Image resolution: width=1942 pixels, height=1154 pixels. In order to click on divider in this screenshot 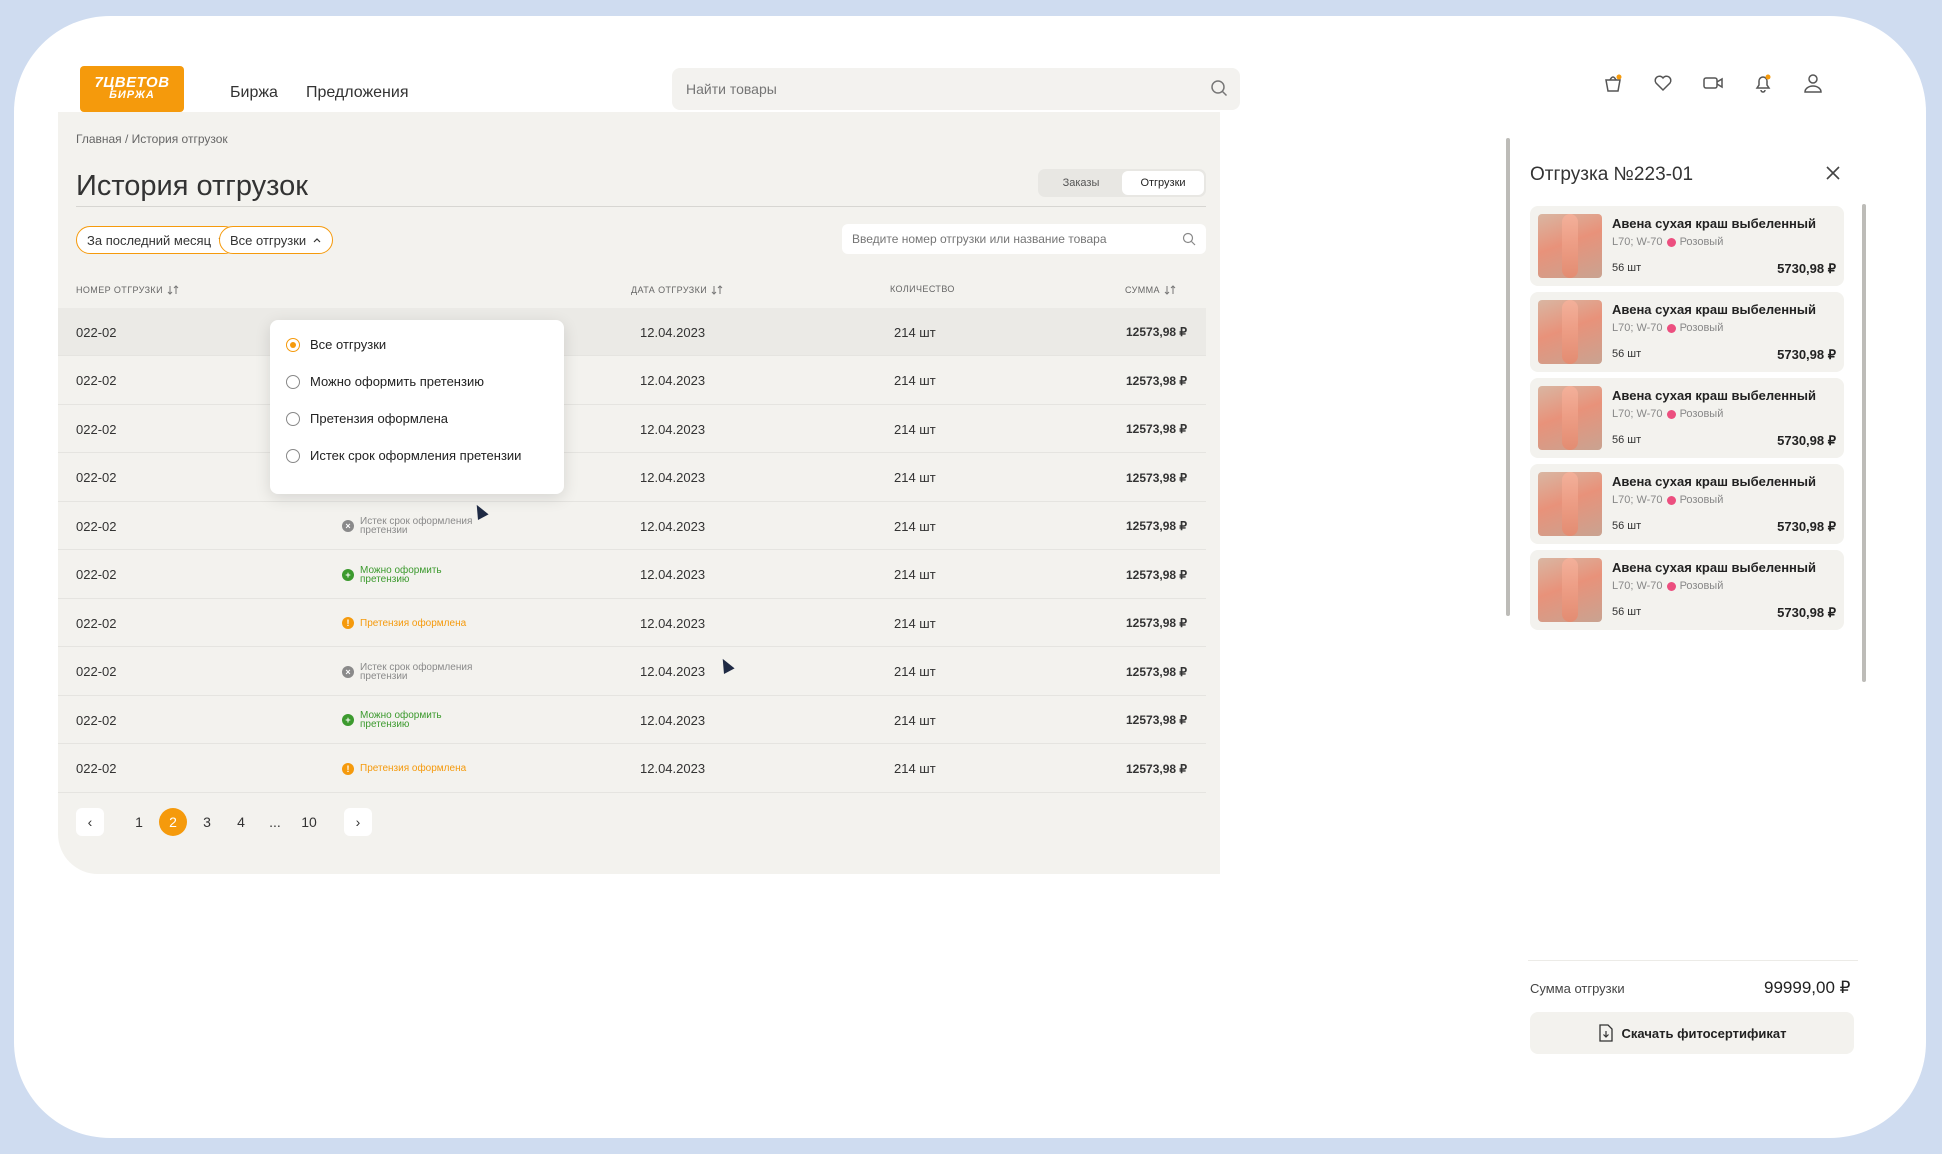, I will do `click(641, 206)`.